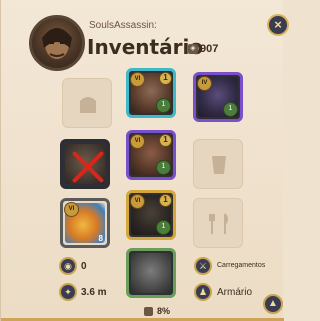 Image resolution: width=320 pixels, height=321 pixels. I want to click on weight-value: 907, so click(209, 49).